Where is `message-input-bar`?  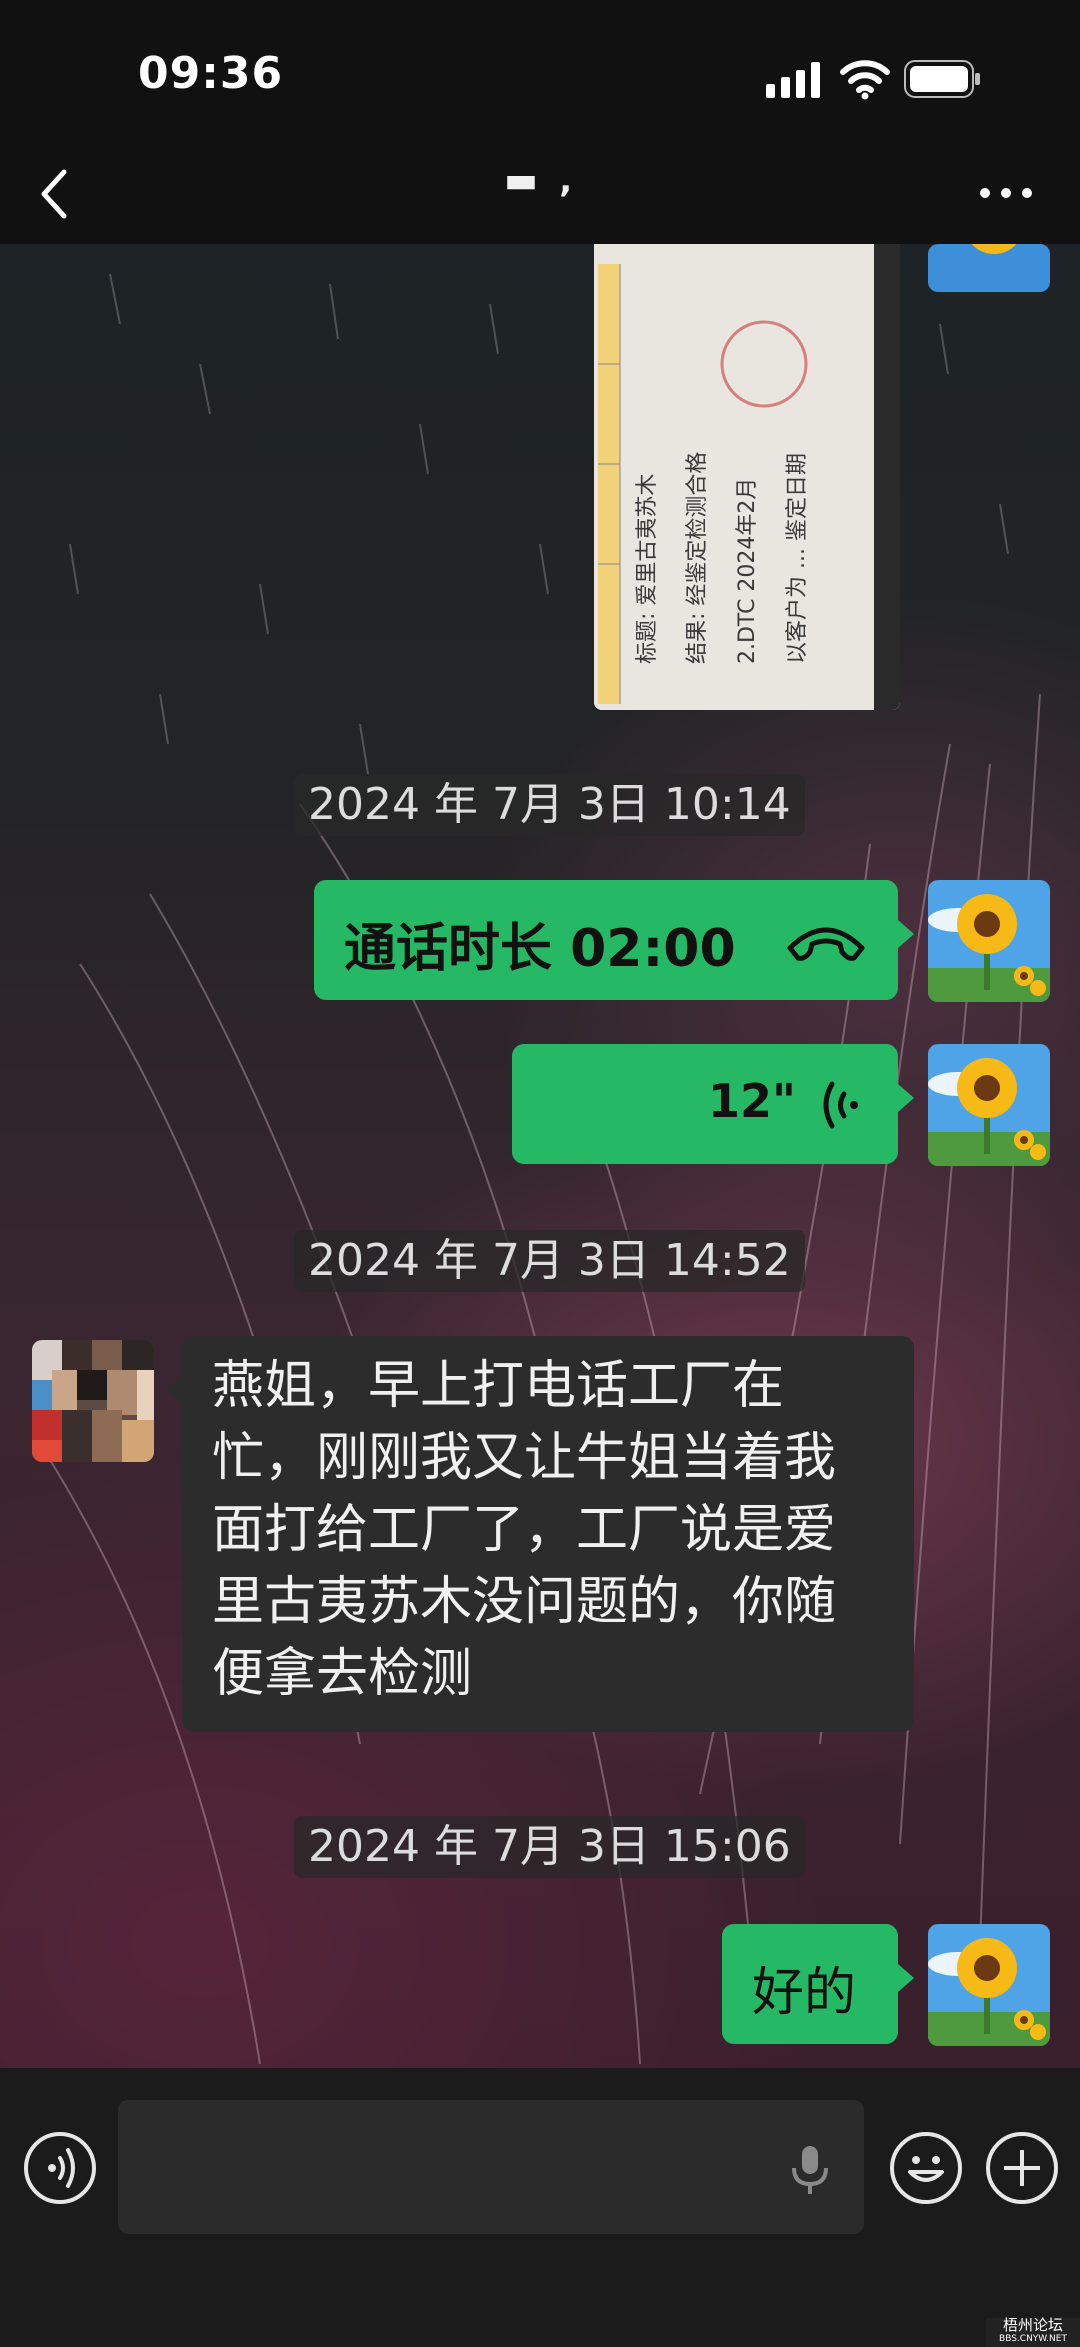 message-input-bar is located at coordinates (540, 2207).